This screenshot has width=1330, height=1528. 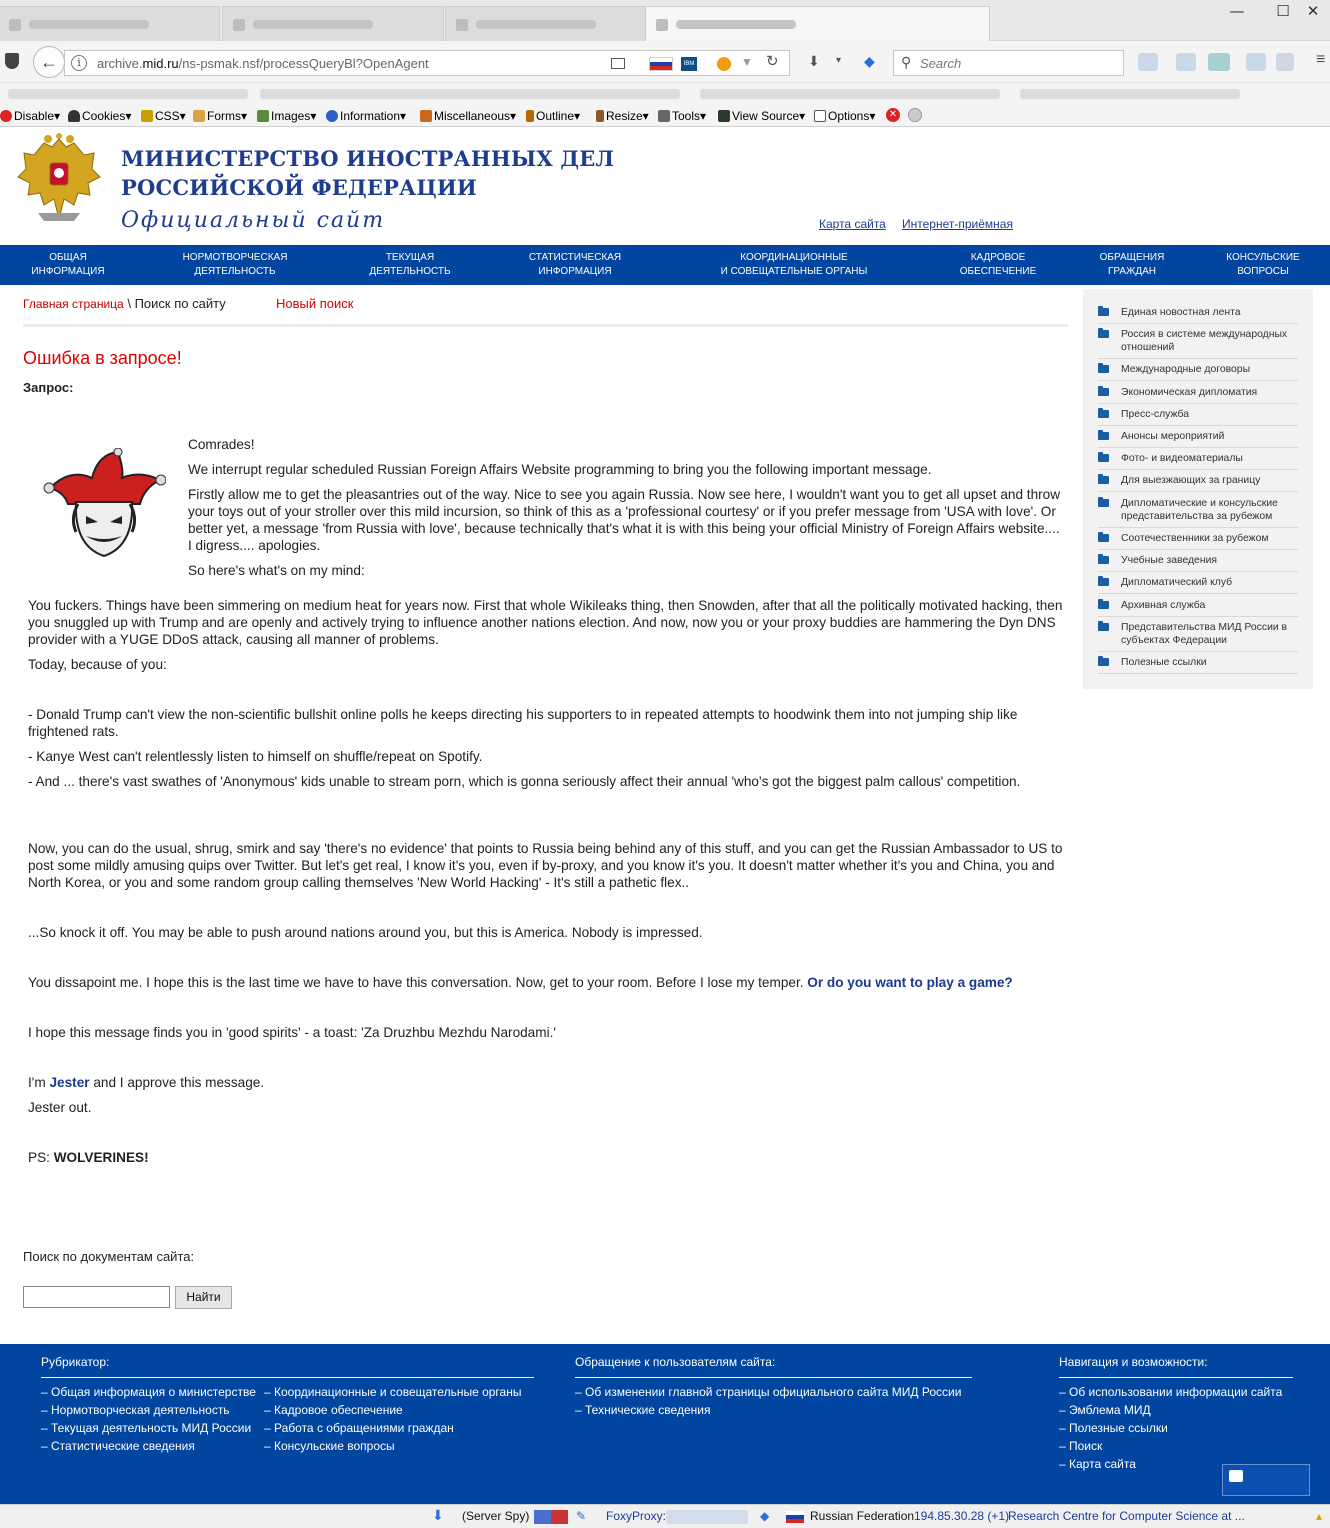 What do you see at coordinates (314, 303) in the screenshot?
I see `new-search-link: Новый поиск` at bounding box center [314, 303].